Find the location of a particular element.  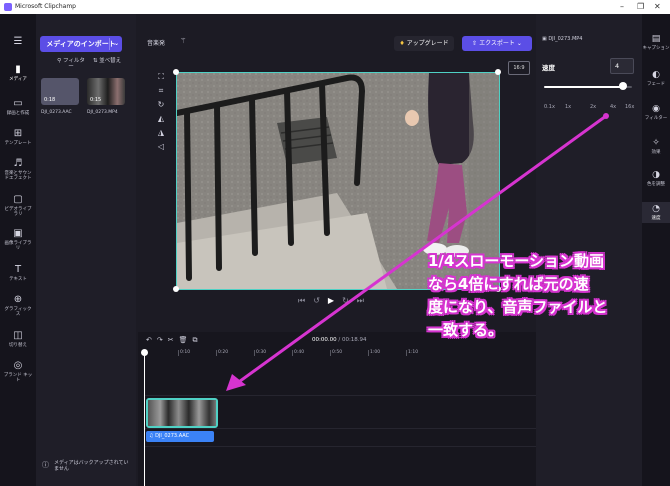

magic-icon: ⚚ is located at coordinates (183, 41).